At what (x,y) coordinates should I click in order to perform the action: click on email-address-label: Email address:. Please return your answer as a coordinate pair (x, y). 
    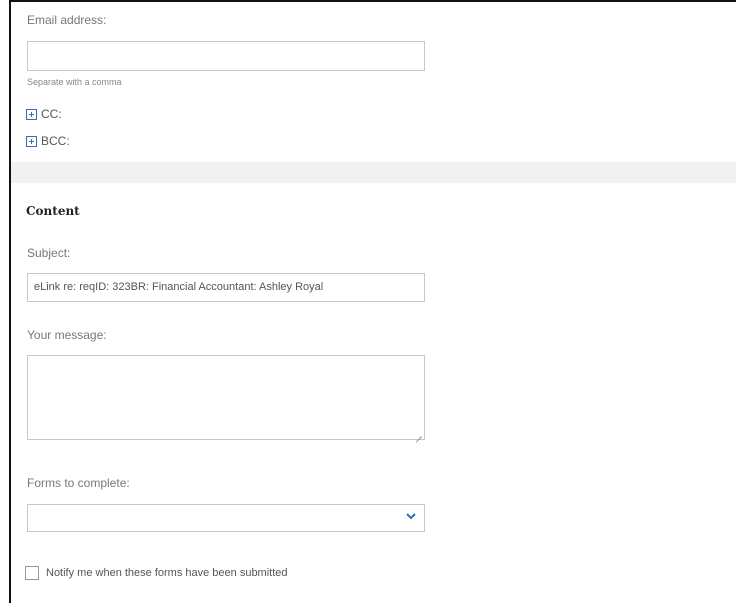
    Looking at the image, I should click on (67, 20).